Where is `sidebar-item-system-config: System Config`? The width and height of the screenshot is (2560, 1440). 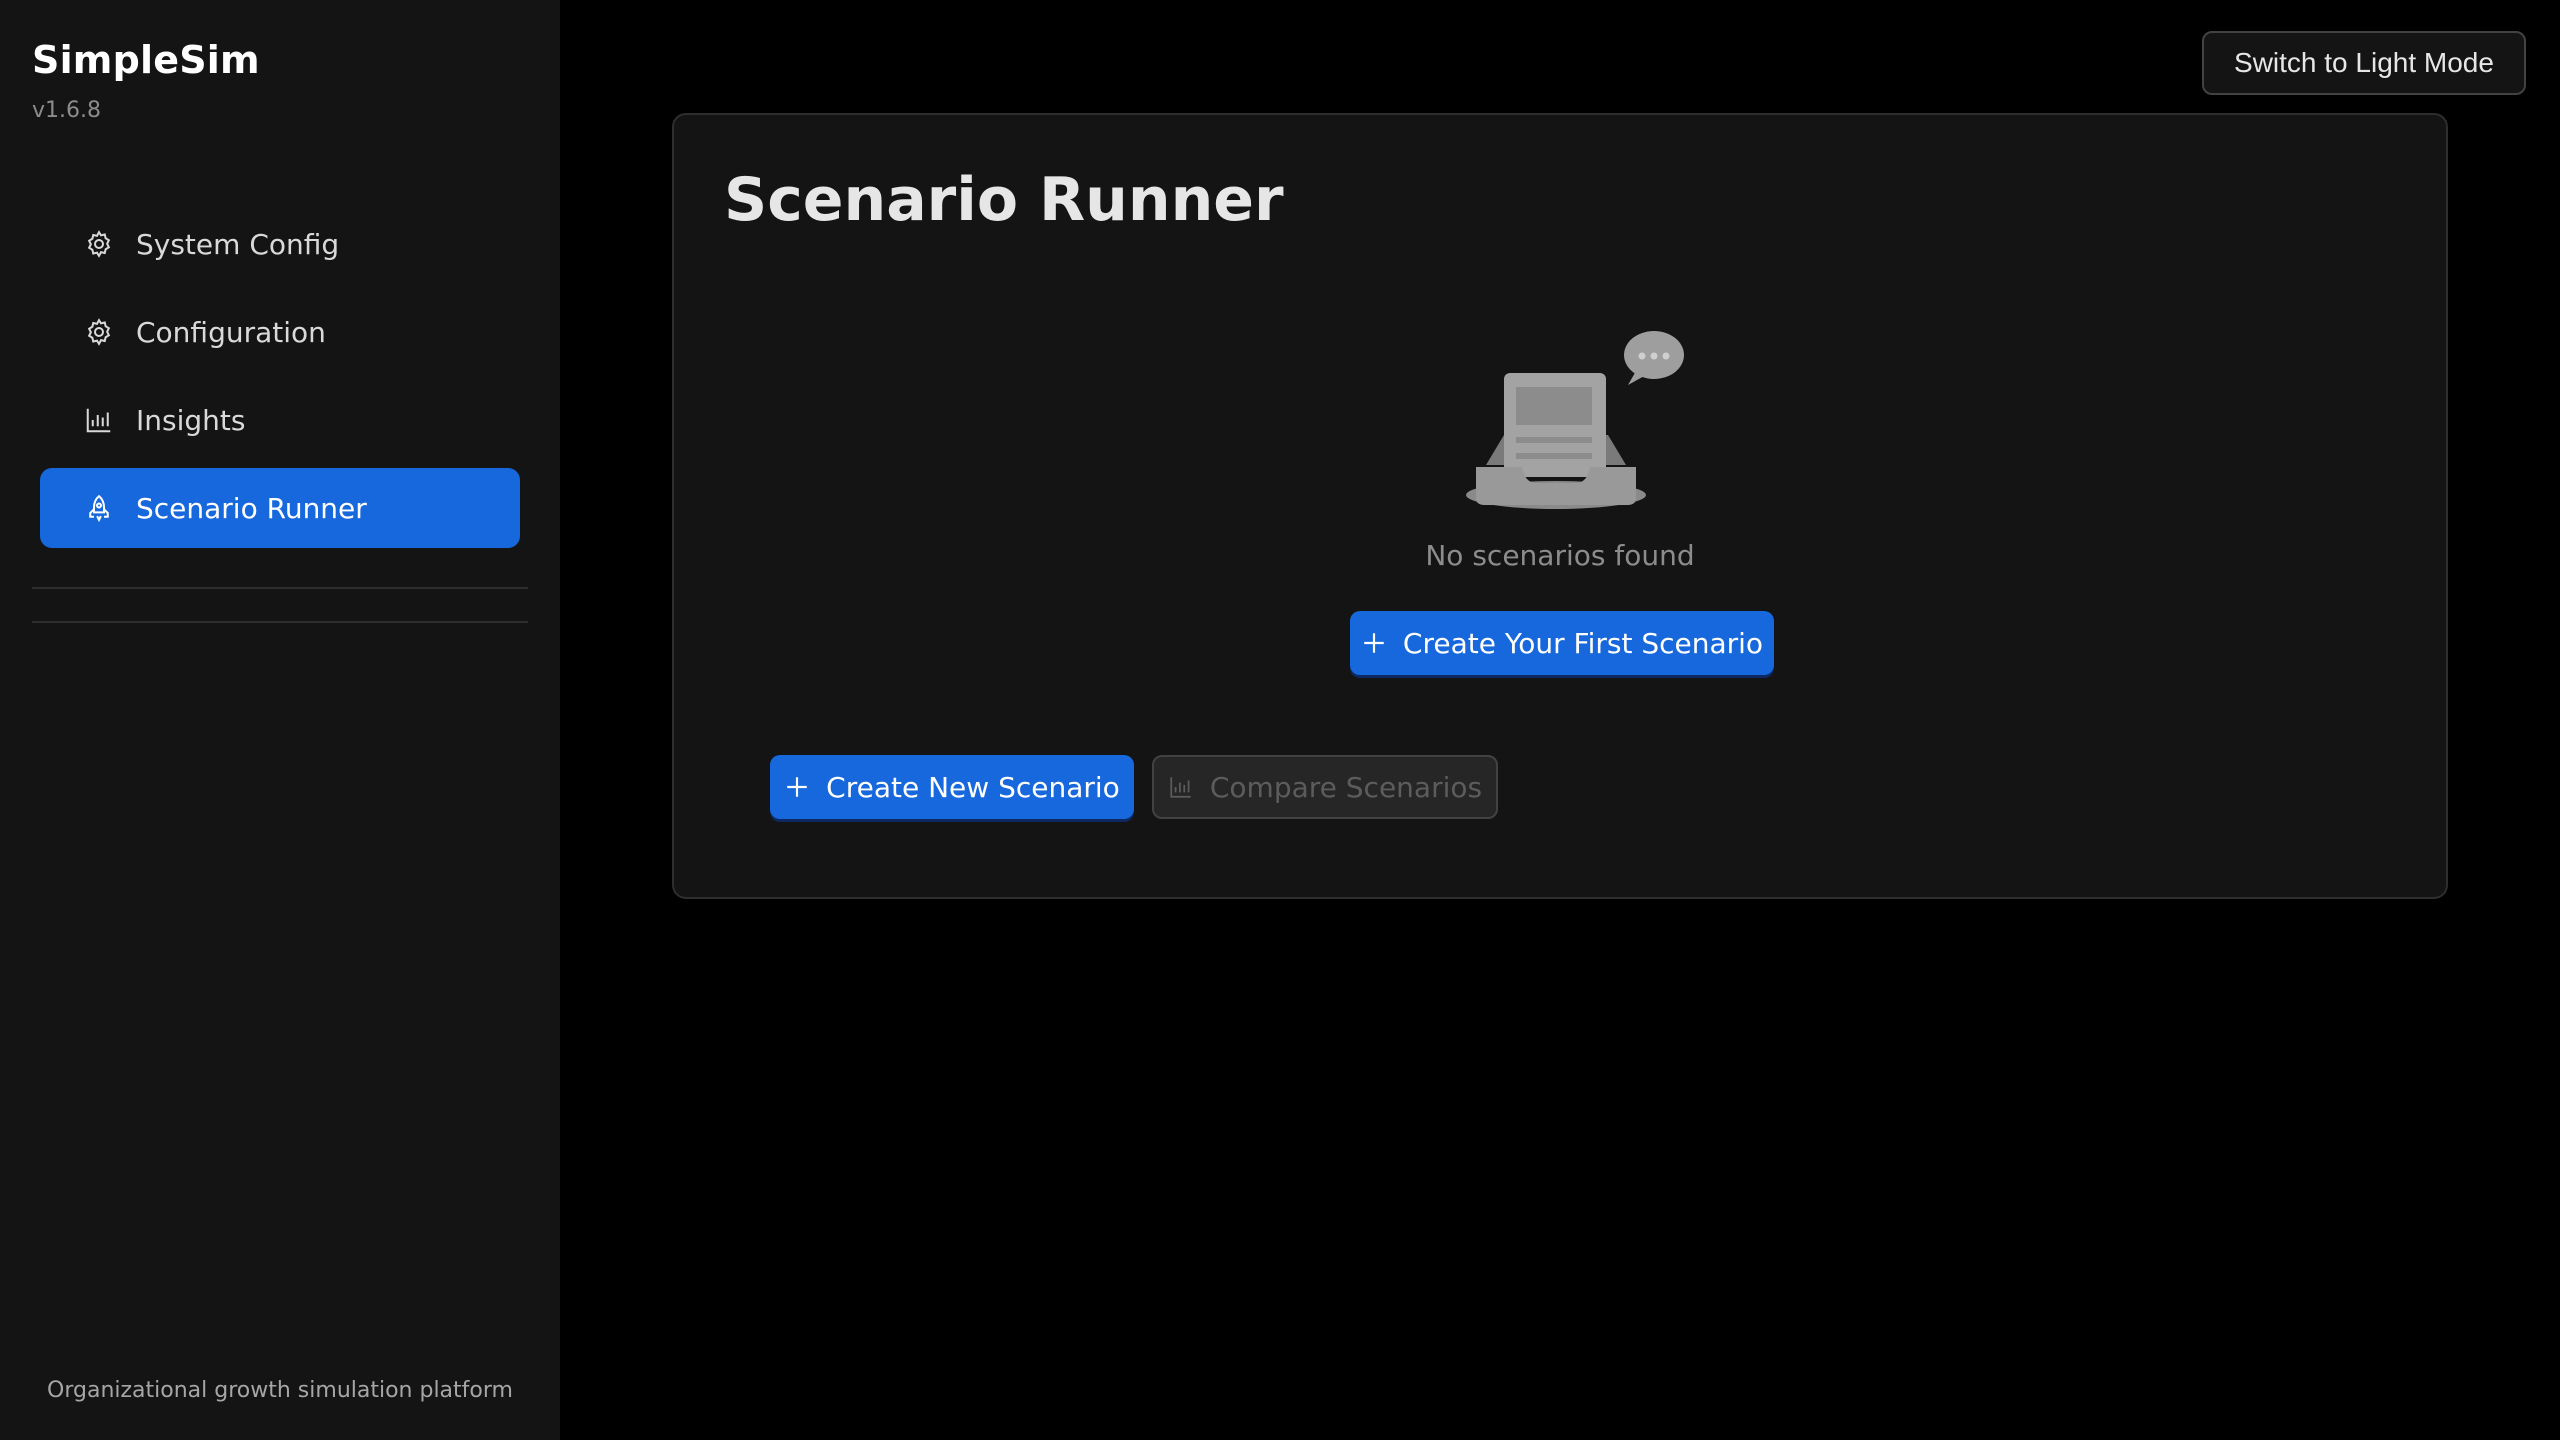 sidebar-item-system-config: System Config is located at coordinates (280, 244).